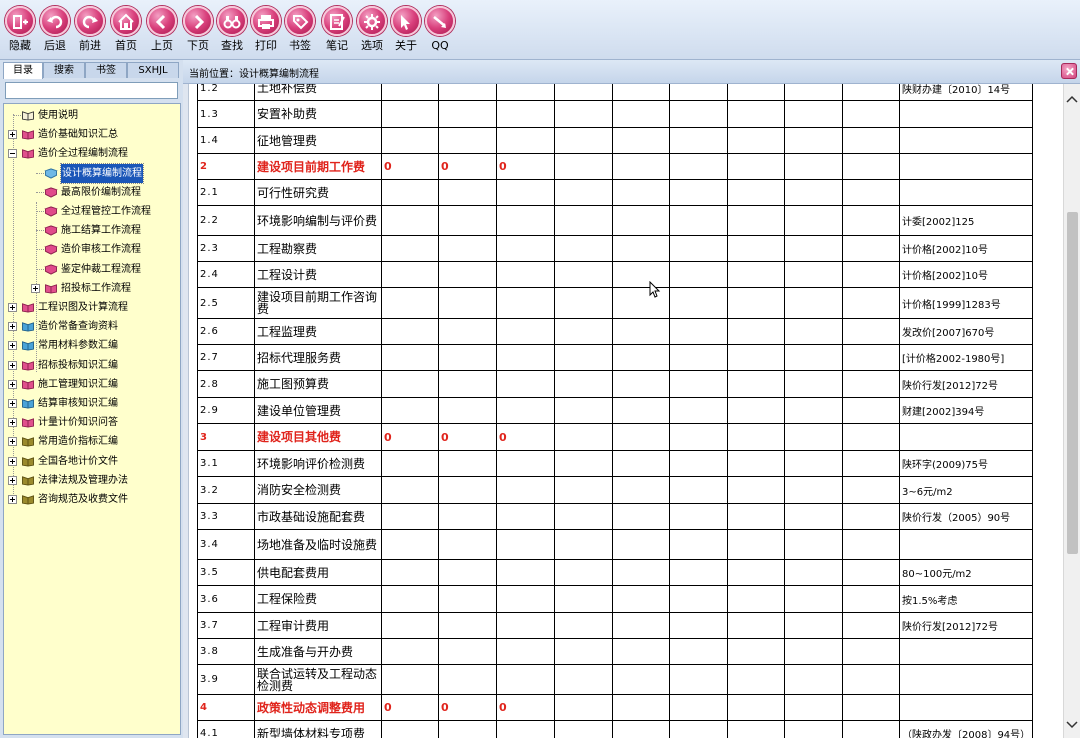  I want to click on home-button: 首页, so click(126, 32).